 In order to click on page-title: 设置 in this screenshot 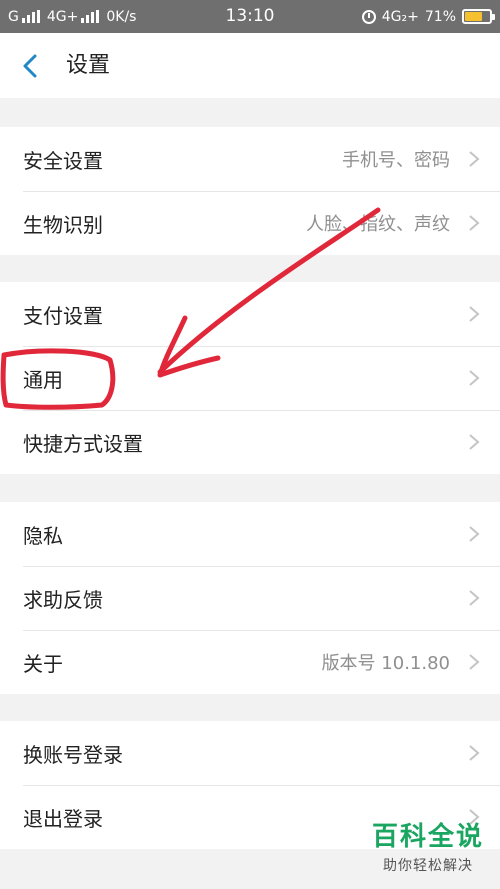, I will do `click(88, 65)`.